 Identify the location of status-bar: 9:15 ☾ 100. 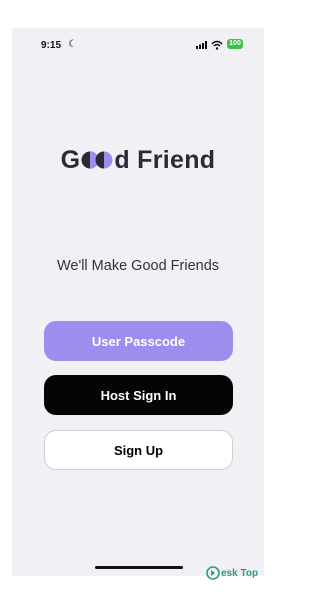
(138, 45).